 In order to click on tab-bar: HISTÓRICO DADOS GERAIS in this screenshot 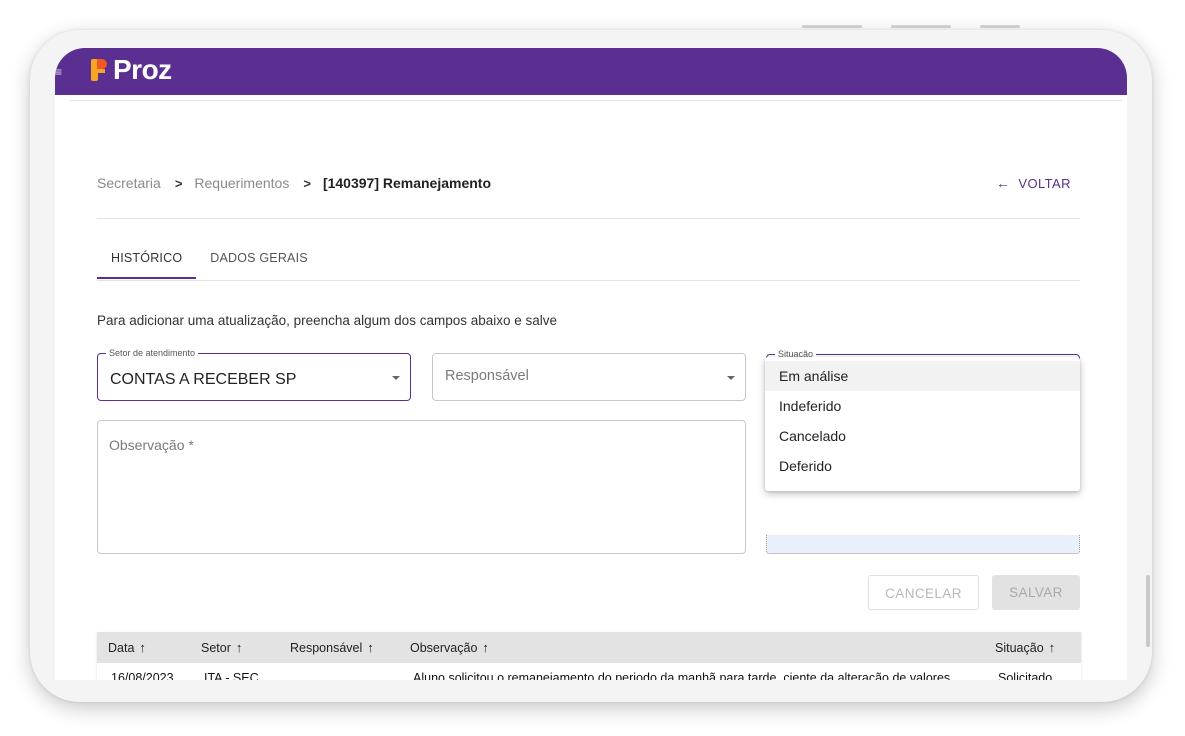, I will do `click(209, 265)`.